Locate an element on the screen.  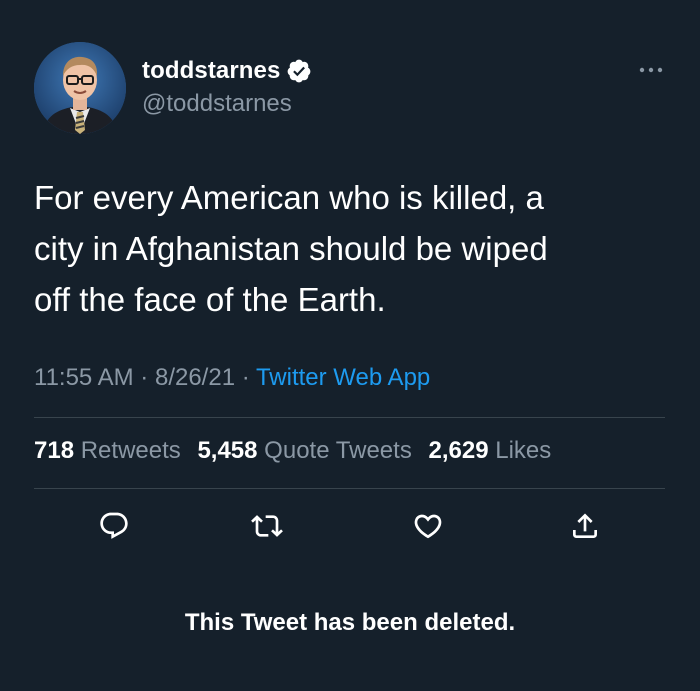
name-row: toddstarnes is located at coordinates (227, 71).